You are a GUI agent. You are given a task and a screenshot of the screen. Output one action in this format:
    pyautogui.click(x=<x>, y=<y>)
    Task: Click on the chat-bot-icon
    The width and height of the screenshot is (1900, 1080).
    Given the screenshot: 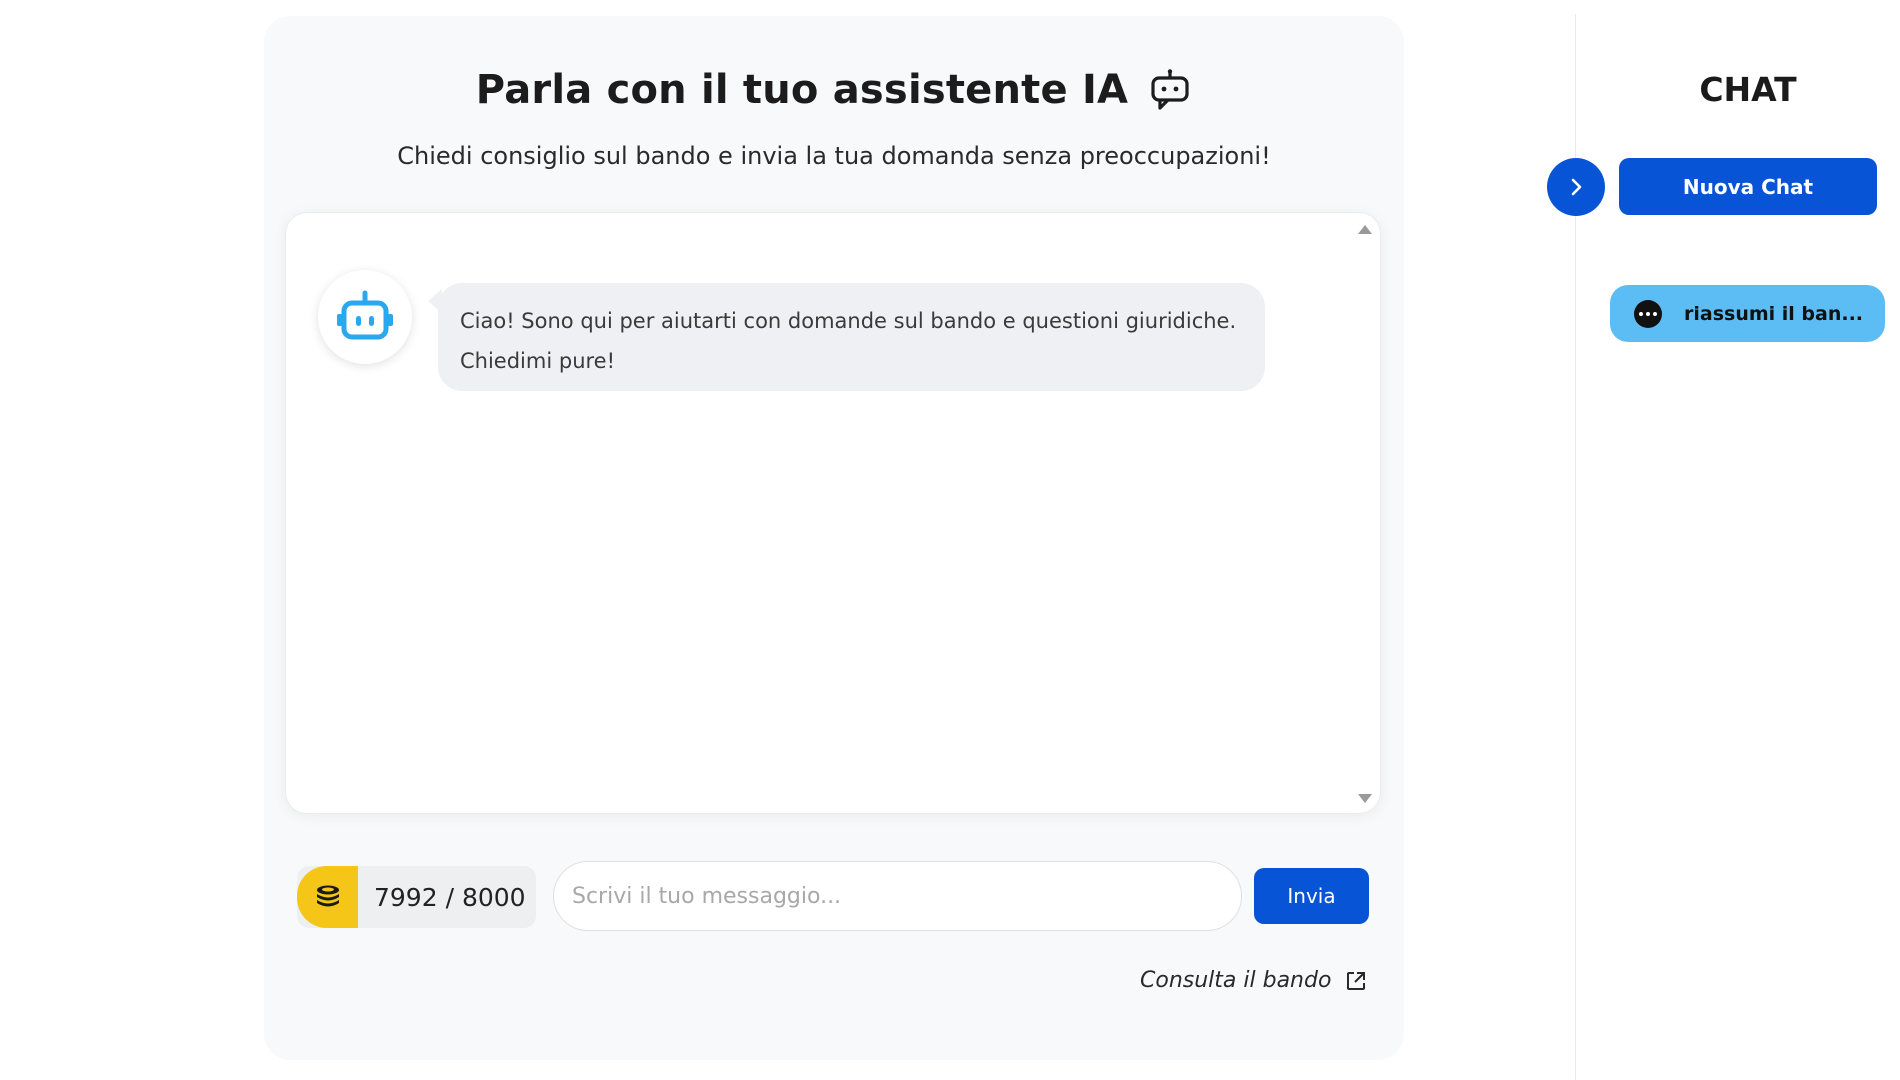 What is the action you would take?
    pyautogui.click(x=1170, y=89)
    